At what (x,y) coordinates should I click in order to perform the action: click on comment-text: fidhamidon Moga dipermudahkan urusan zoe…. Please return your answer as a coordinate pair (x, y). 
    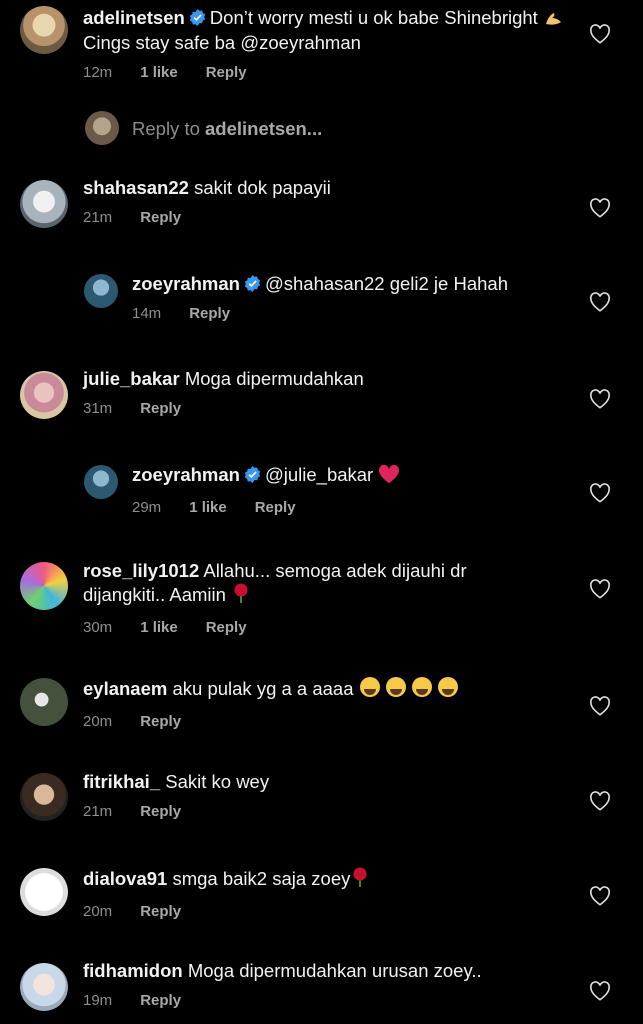
    Looking at the image, I should click on (282, 970).